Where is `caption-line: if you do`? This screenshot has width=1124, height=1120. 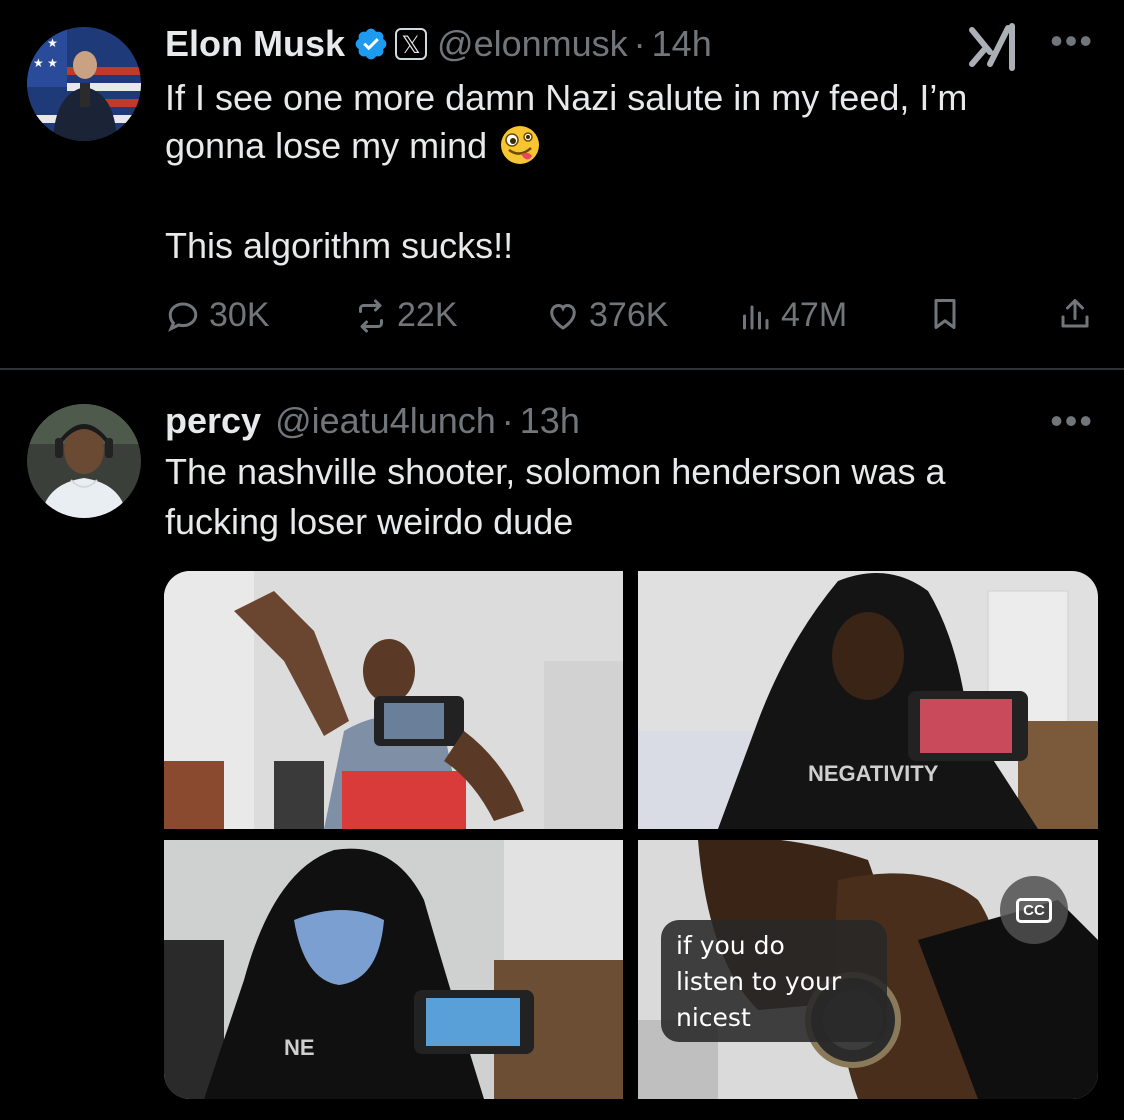 caption-line: if you do is located at coordinates (730, 945).